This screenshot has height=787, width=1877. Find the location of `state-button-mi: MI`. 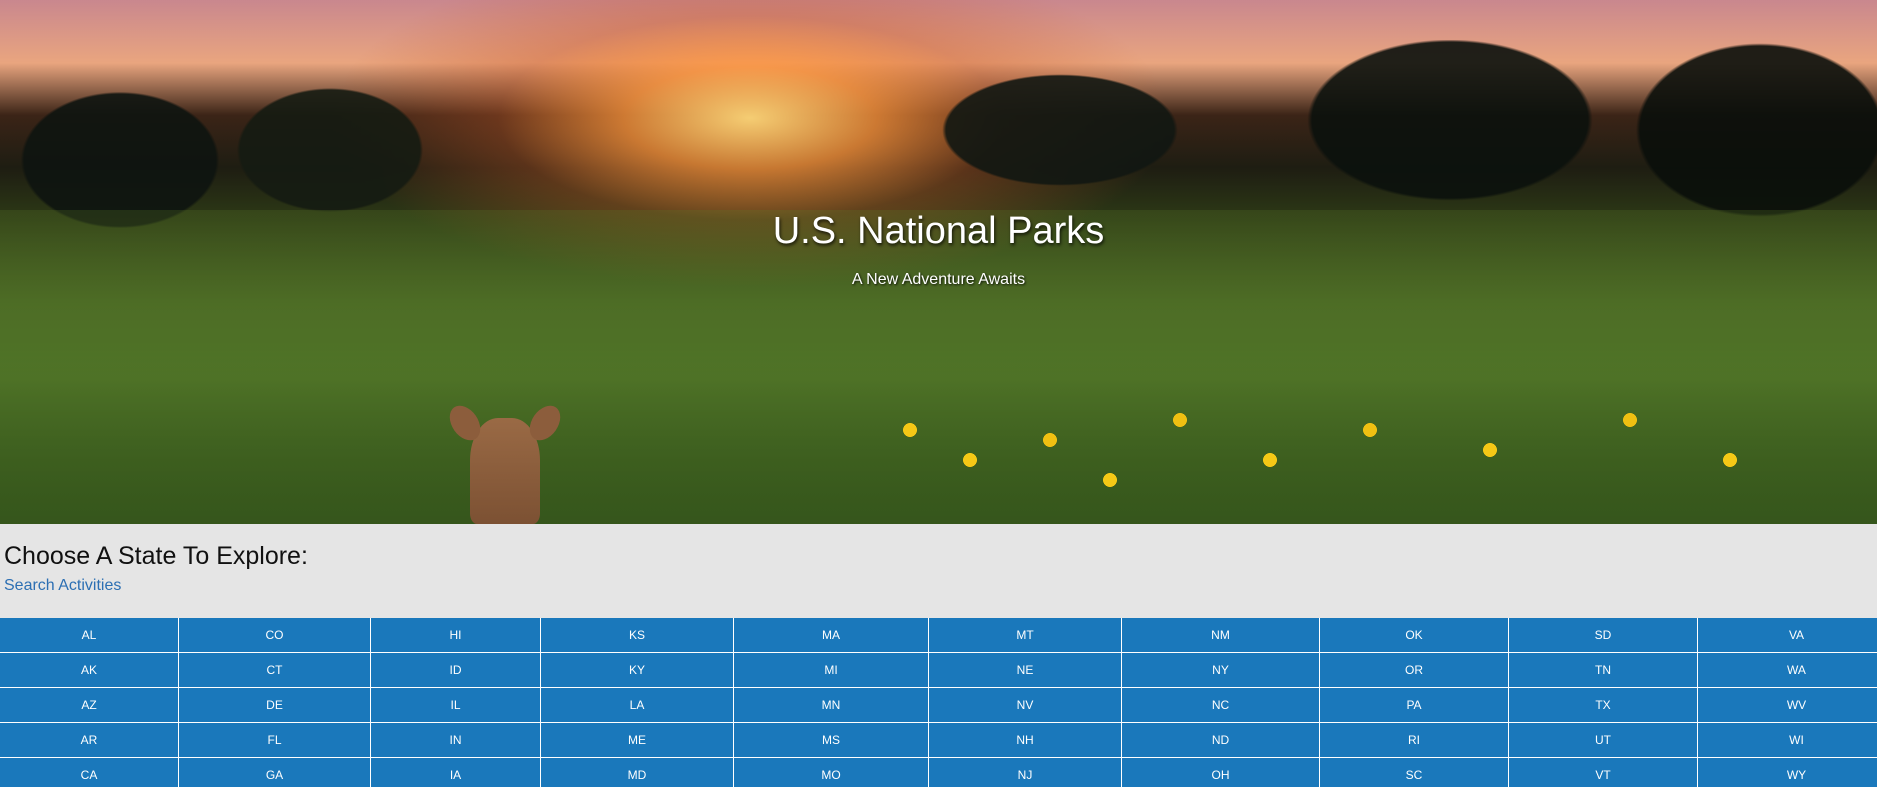

state-button-mi: MI is located at coordinates (831, 670).